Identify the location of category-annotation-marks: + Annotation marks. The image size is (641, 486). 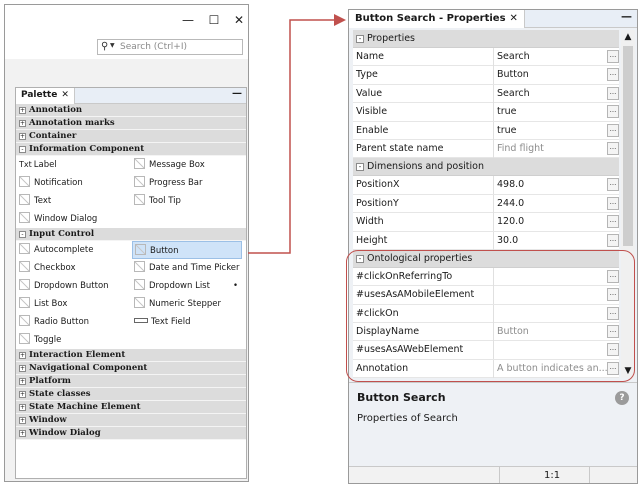
(131, 123).